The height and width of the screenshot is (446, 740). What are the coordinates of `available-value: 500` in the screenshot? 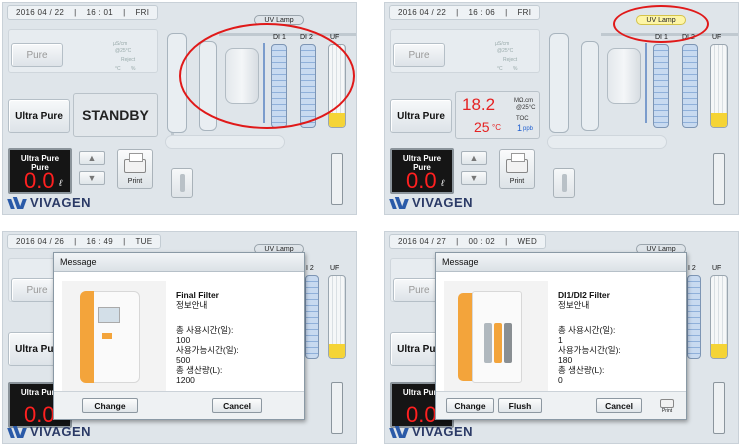 It's located at (183, 360).